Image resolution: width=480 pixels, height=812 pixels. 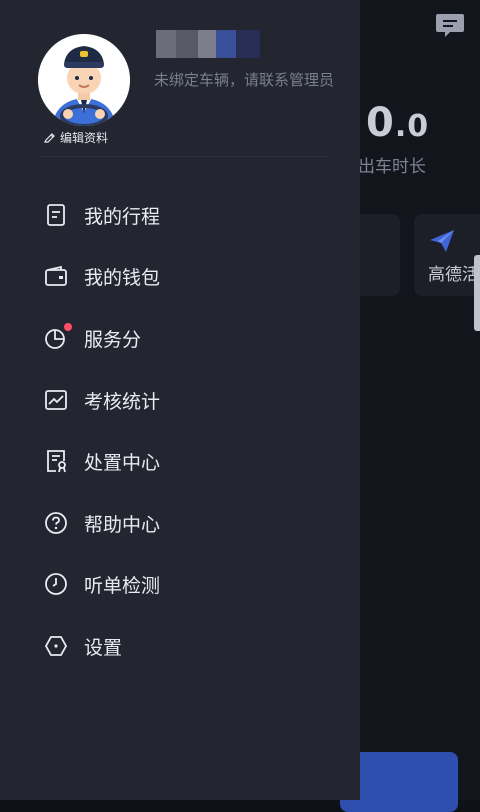 What do you see at coordinates (184, 276) in the screenshot?
I see `menu-item-my-wallet: 我的钱包` at bounding box center [184, 276].